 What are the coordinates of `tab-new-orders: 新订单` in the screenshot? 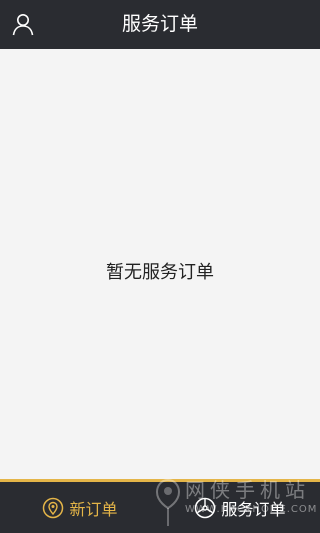 It's located at (80, 507).